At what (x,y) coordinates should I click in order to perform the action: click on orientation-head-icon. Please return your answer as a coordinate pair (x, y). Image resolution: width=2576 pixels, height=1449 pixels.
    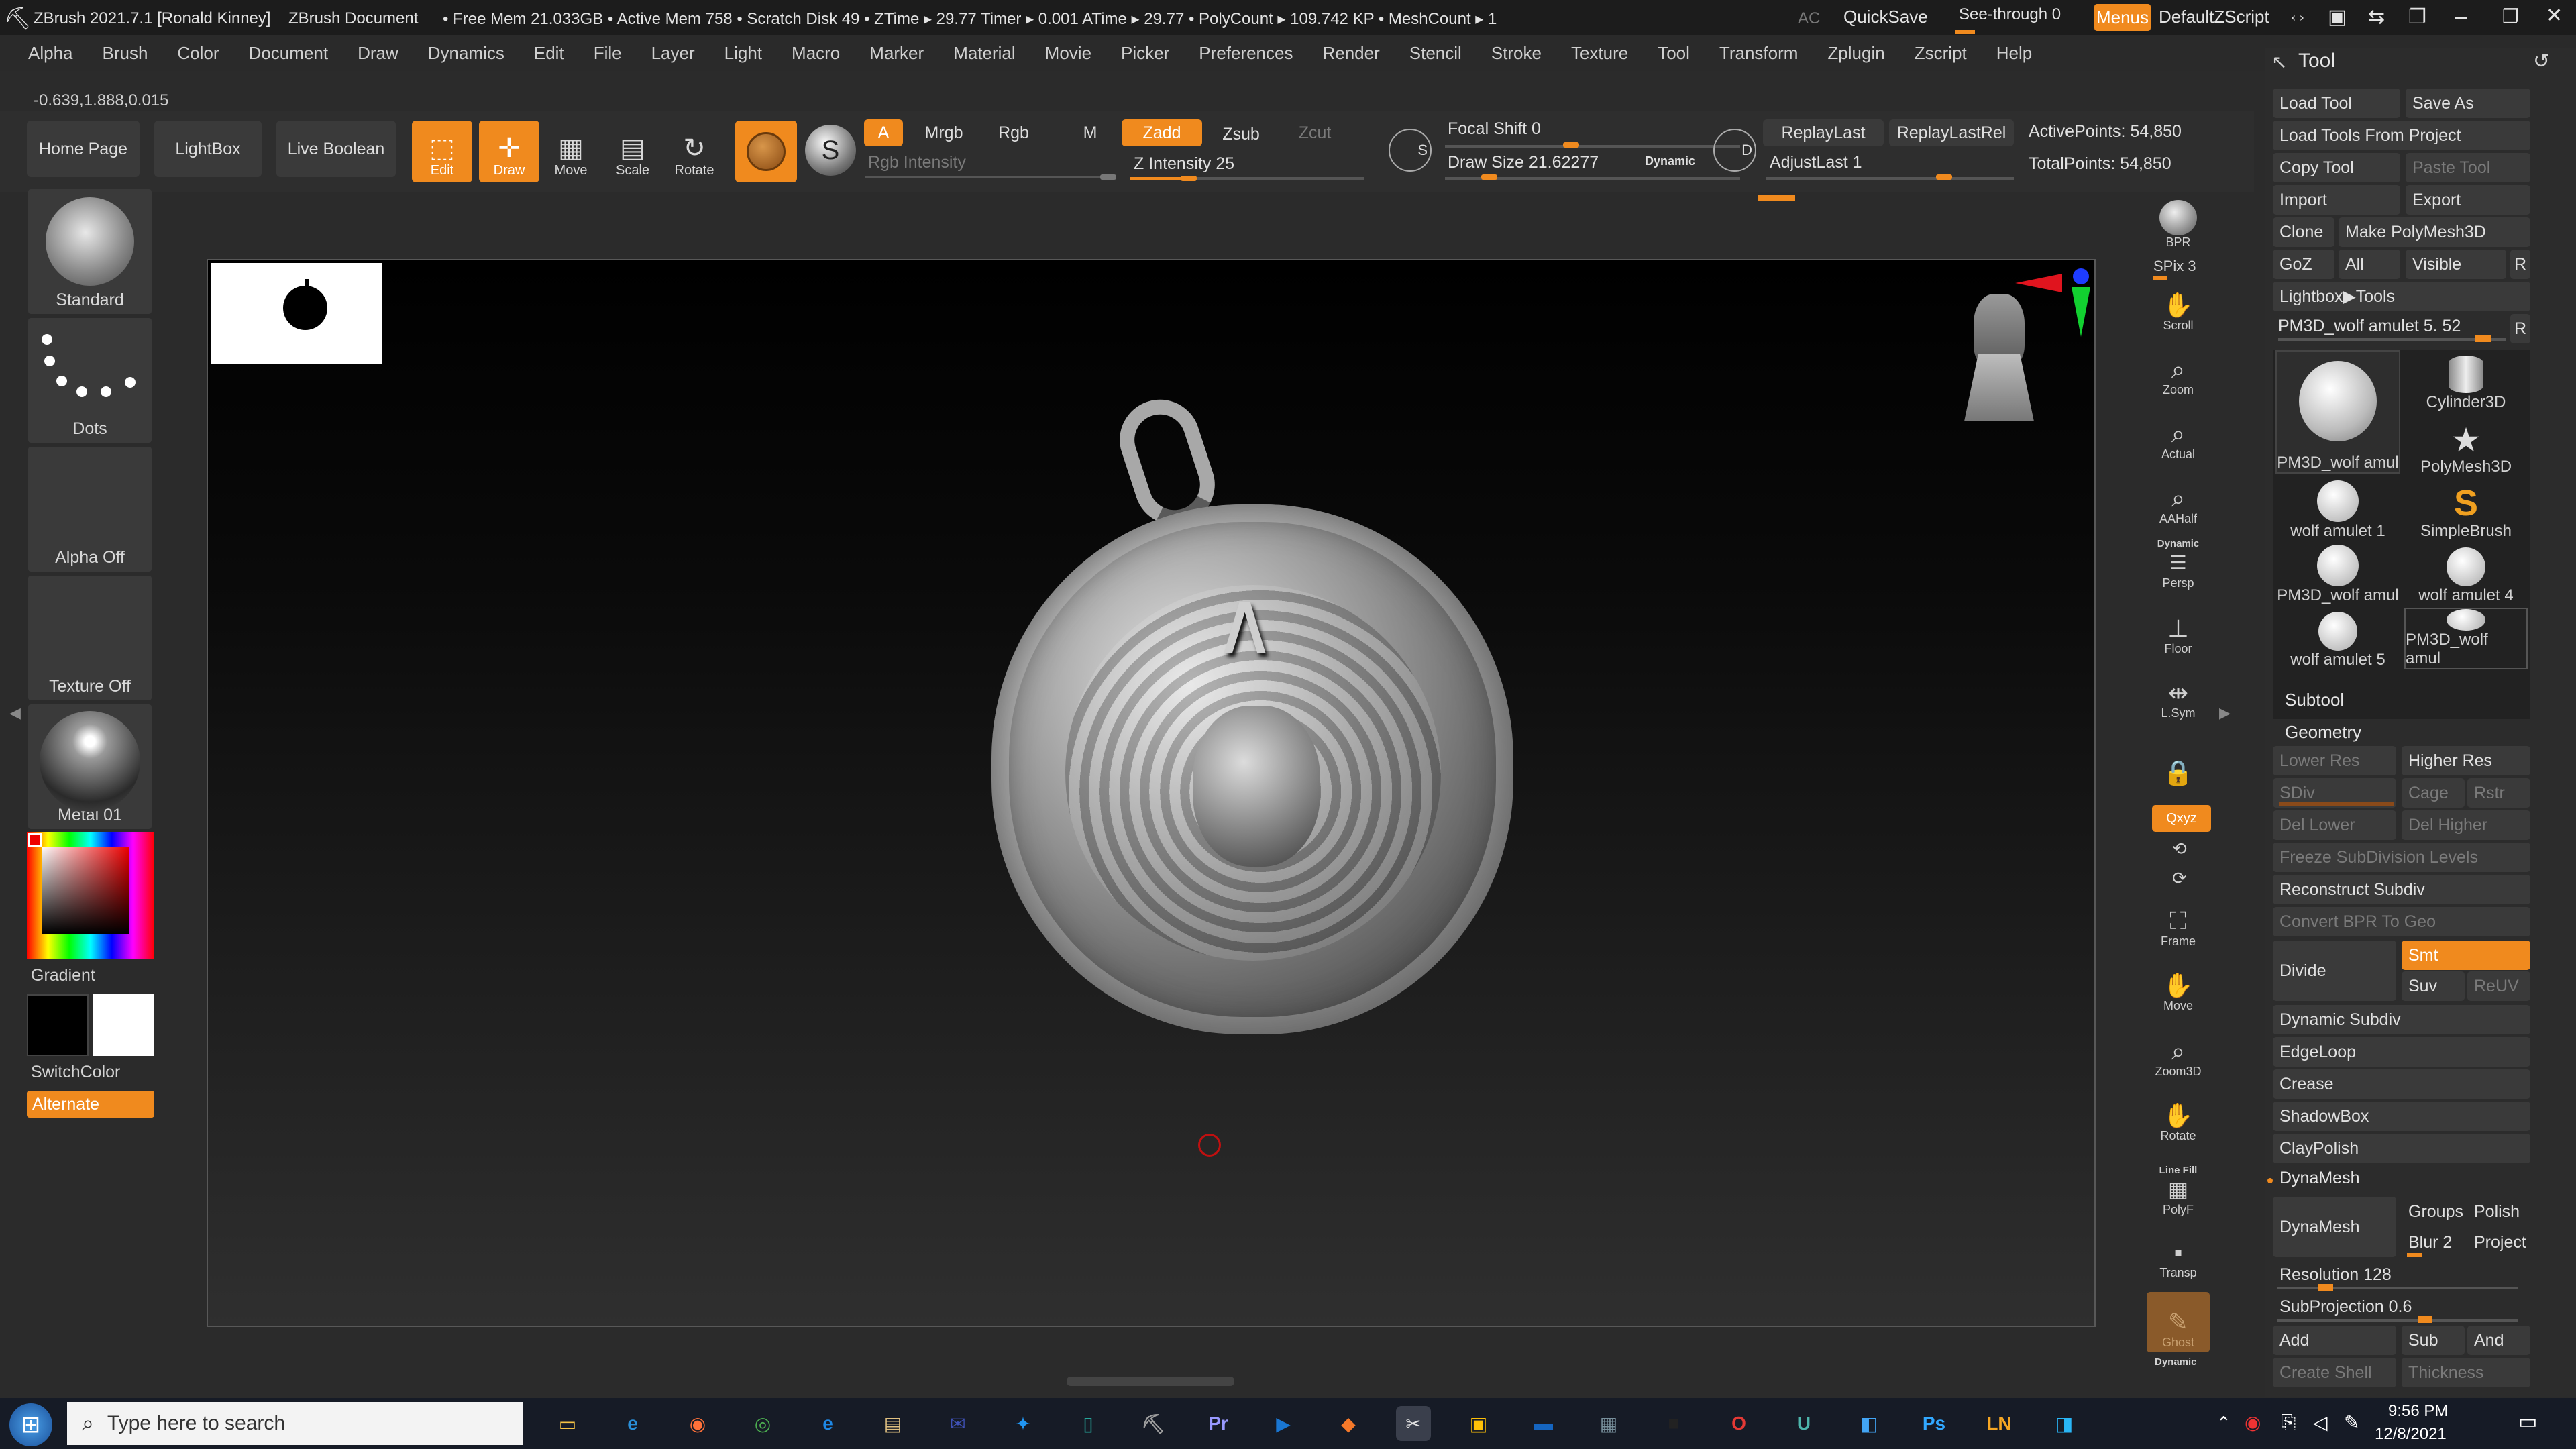
    Looking at the image, I should click on (1999, 357).